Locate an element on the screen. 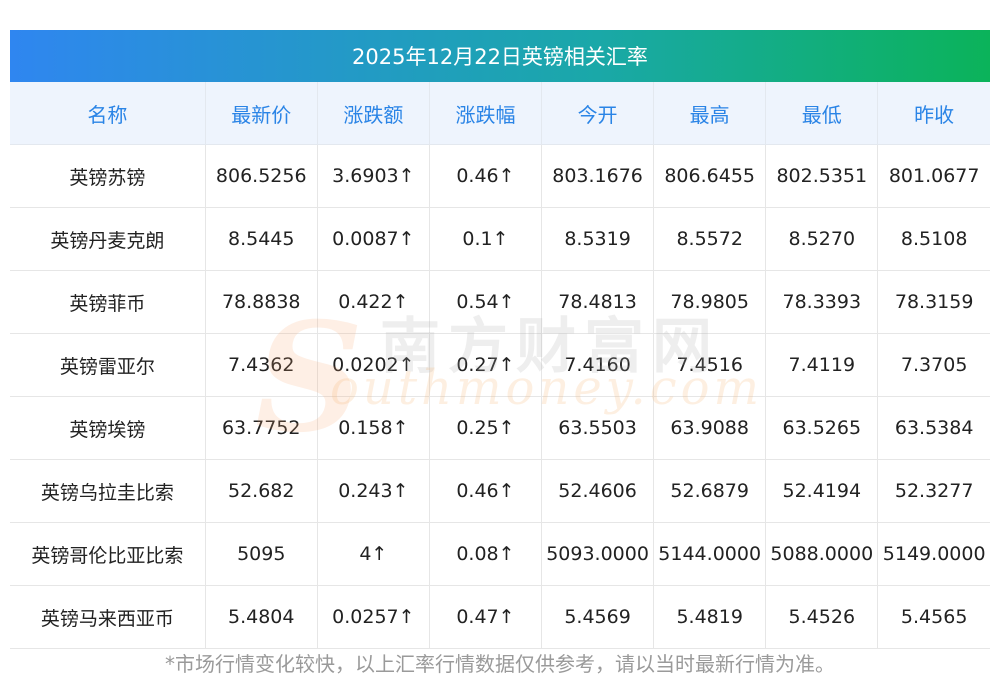 This screenshot has height=697, width=1000. change-amount: 0.0257↑ is located at coordinates (373, 617).